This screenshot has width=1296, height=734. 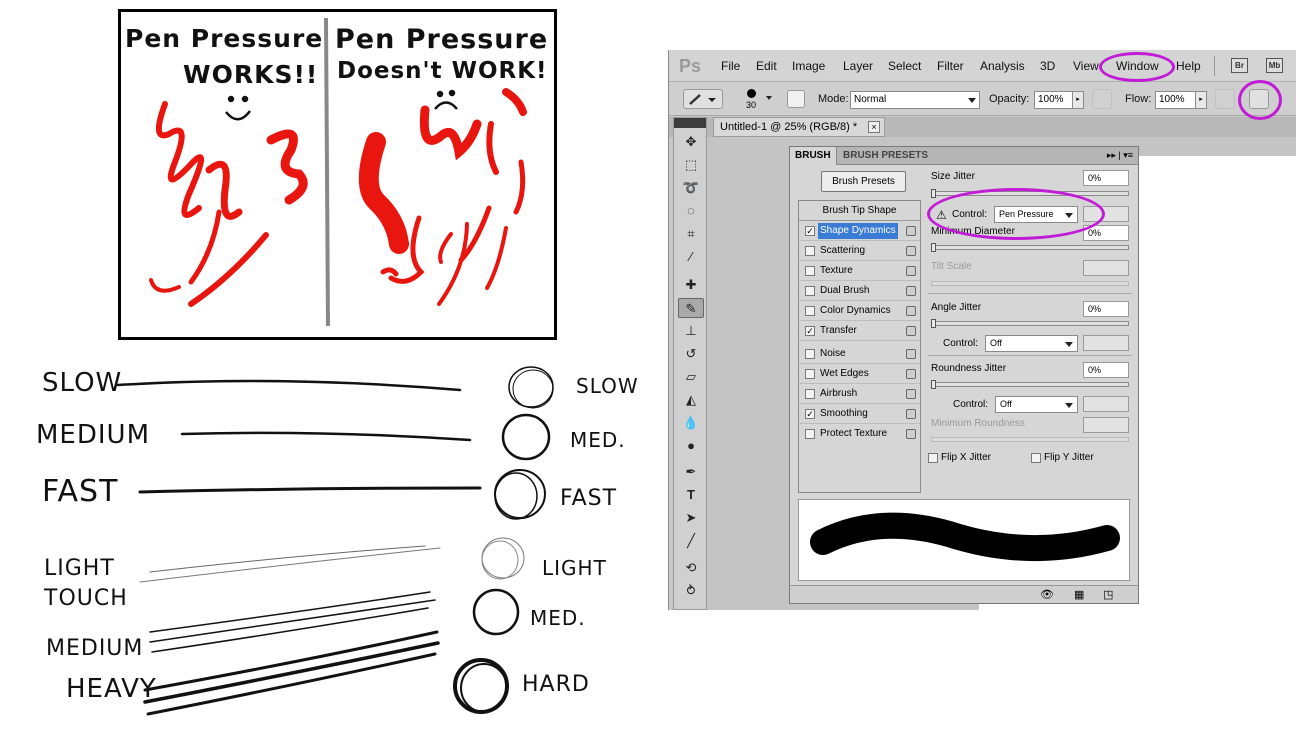 I want to click on clone-stamp-tool-icon: ⊥, so click(x=691, y=331).